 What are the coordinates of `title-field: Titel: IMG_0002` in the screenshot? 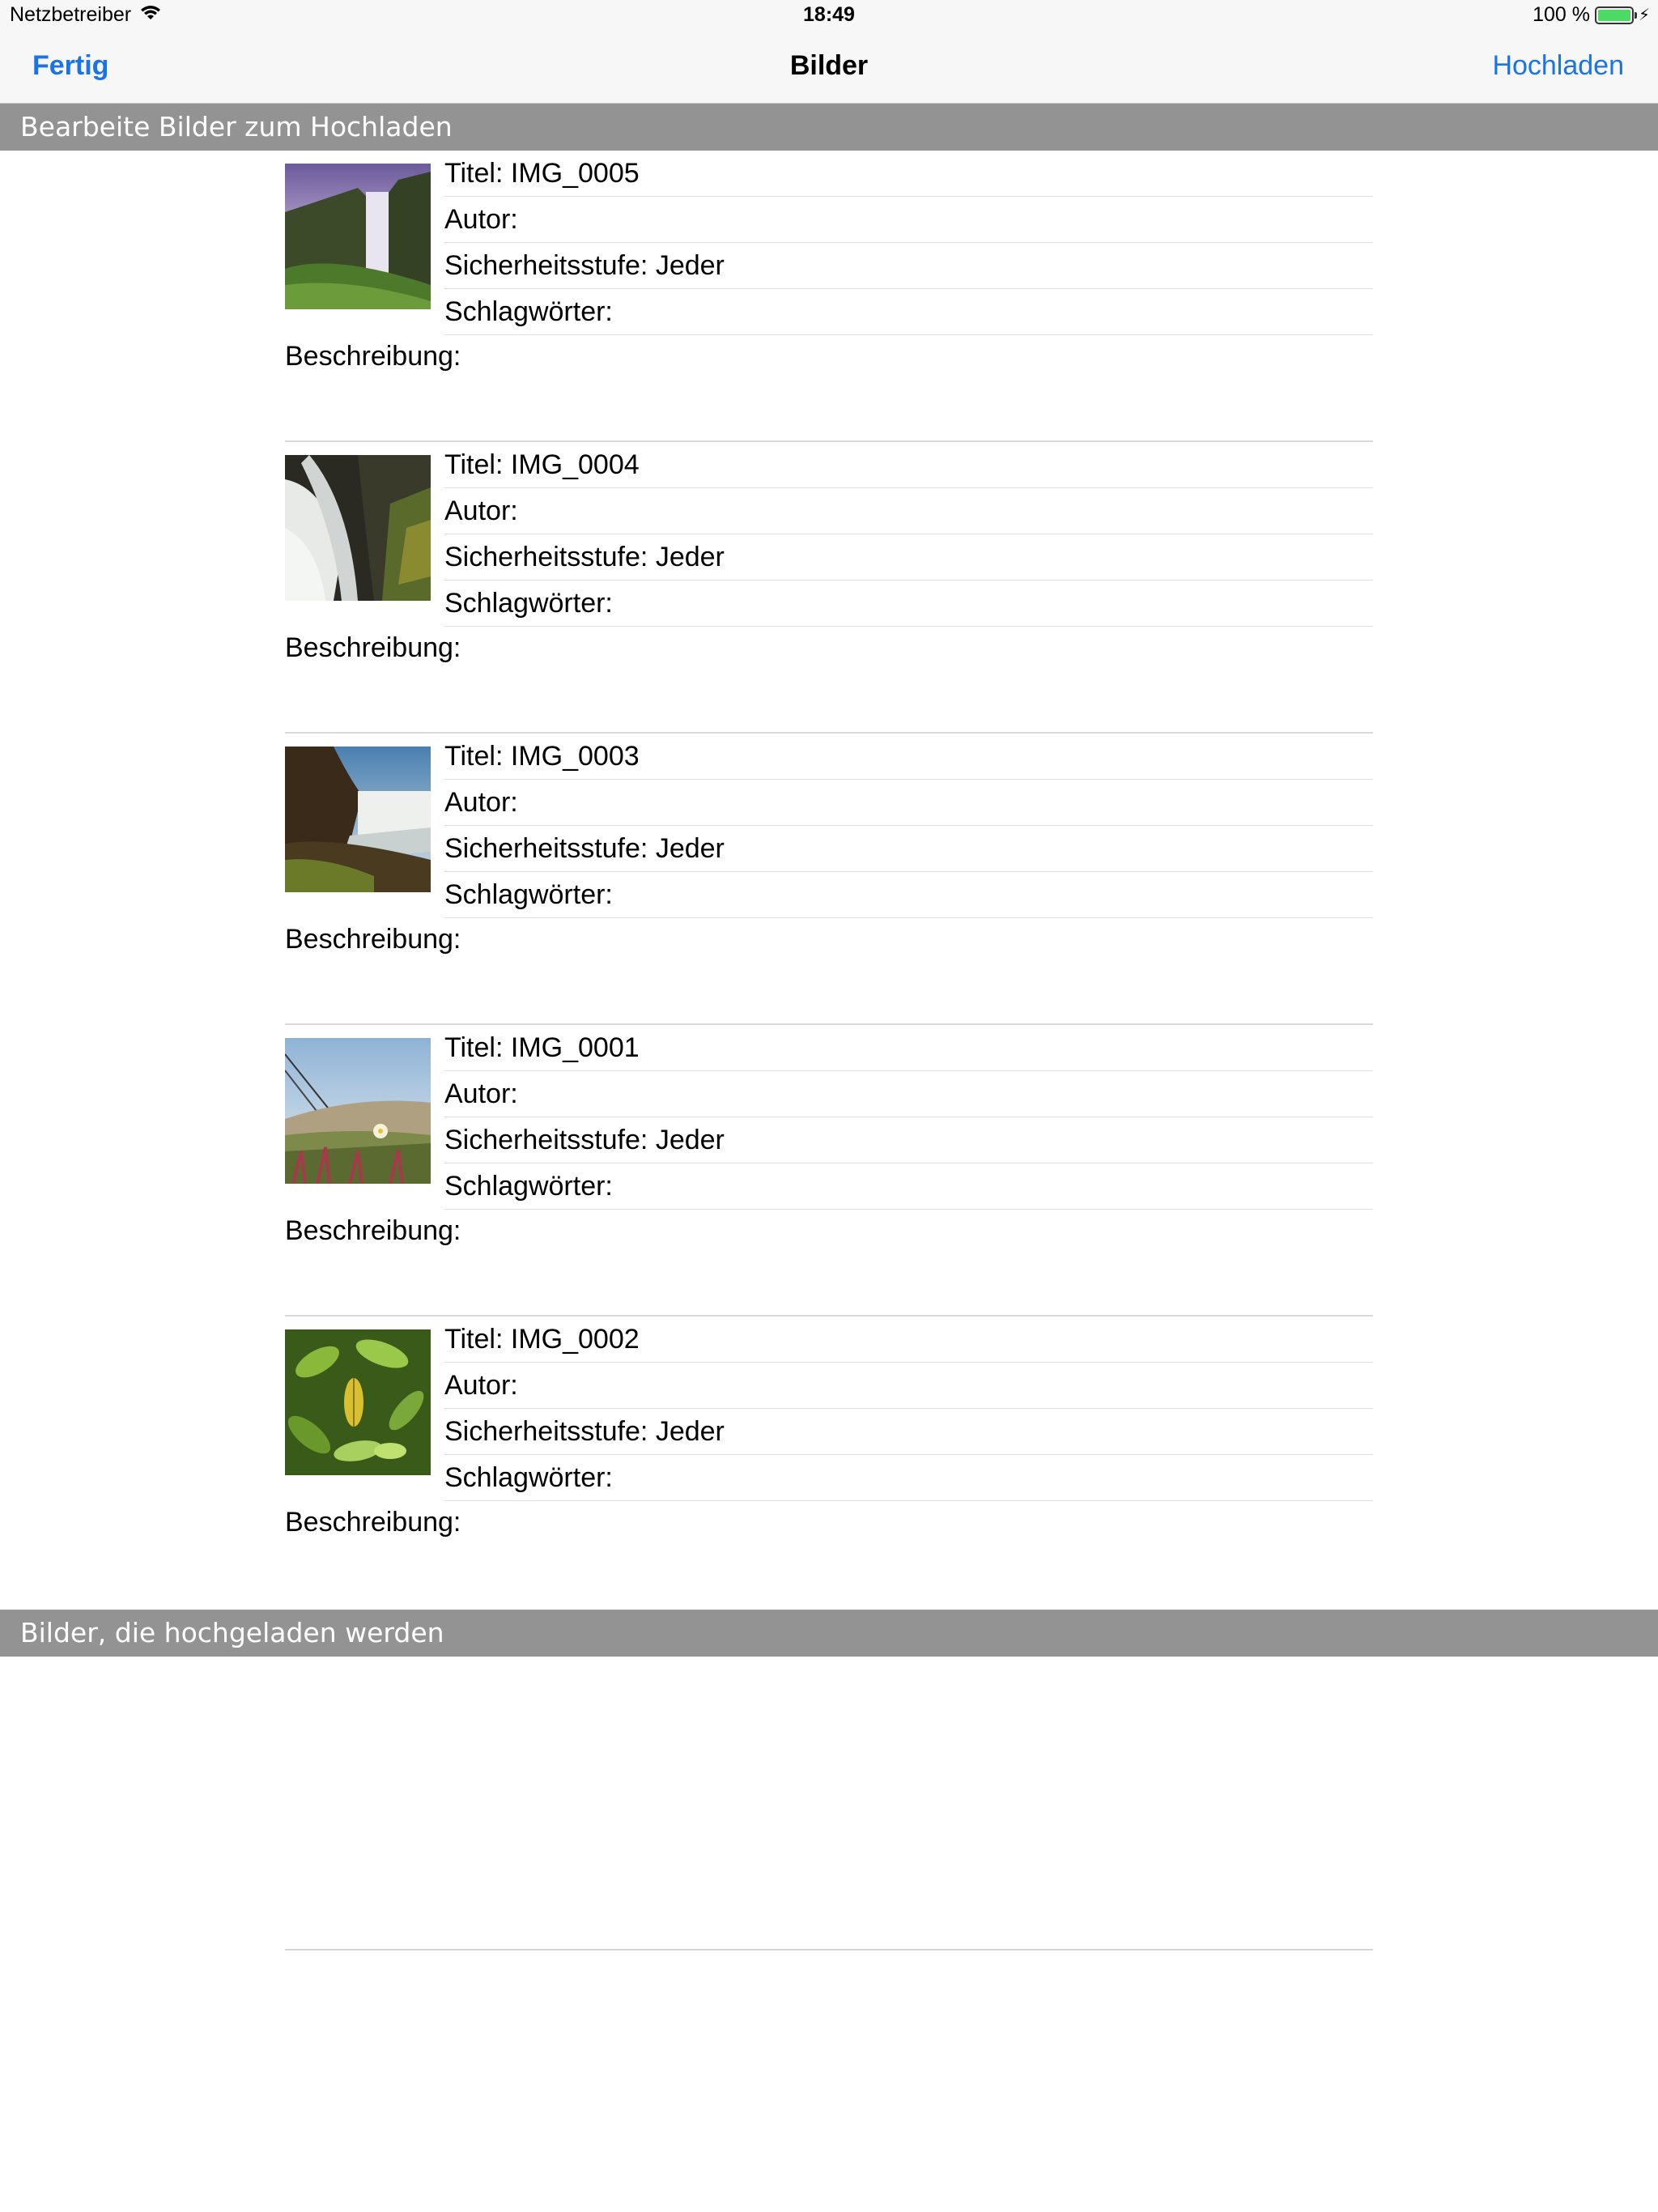 It's located at (908, 1340).